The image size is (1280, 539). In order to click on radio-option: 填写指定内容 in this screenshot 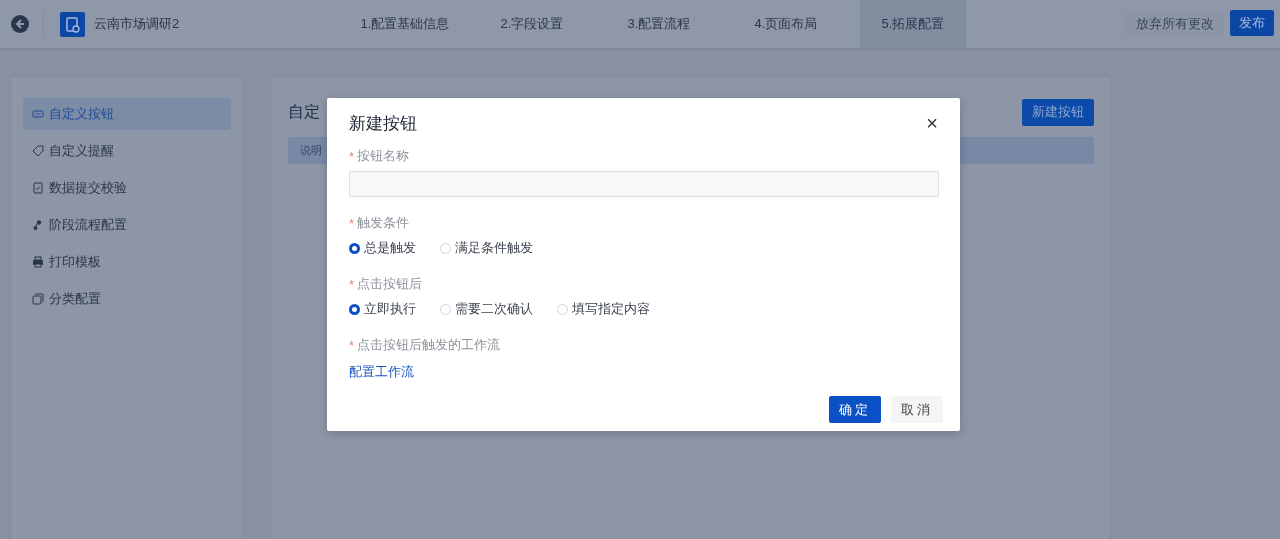, I will do `click(603, 309)`.